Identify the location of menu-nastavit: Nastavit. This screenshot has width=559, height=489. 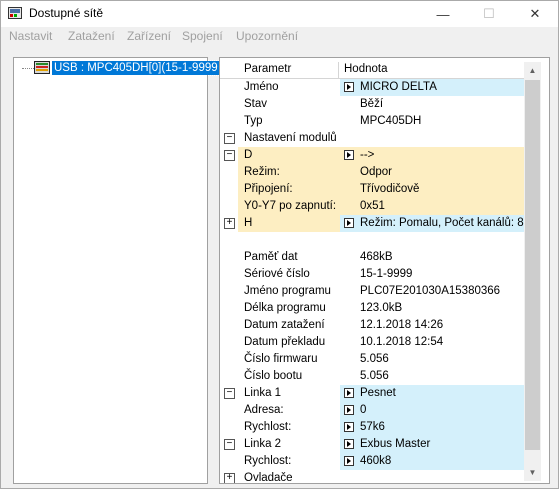
(30, 36).